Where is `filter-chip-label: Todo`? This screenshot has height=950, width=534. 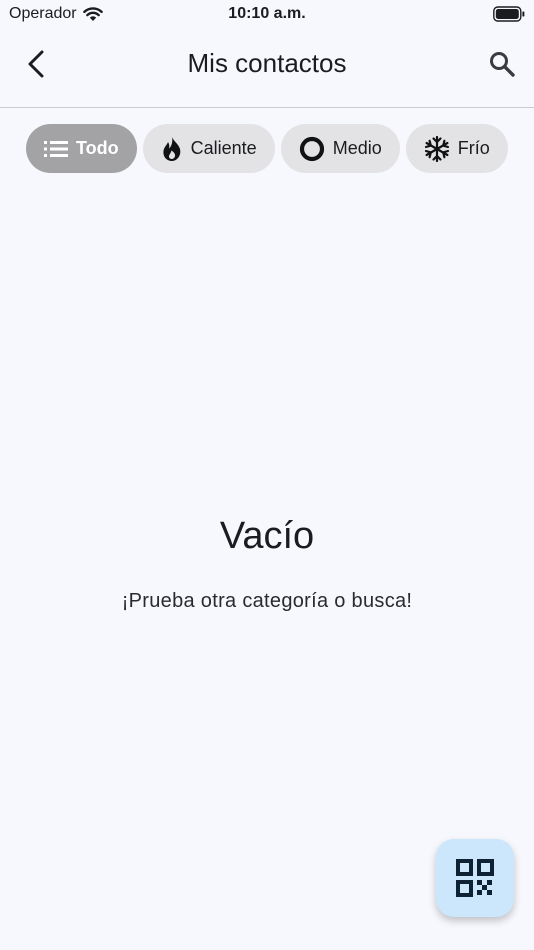
filter-chip-label: Todo is located at coordinates (97, 148).